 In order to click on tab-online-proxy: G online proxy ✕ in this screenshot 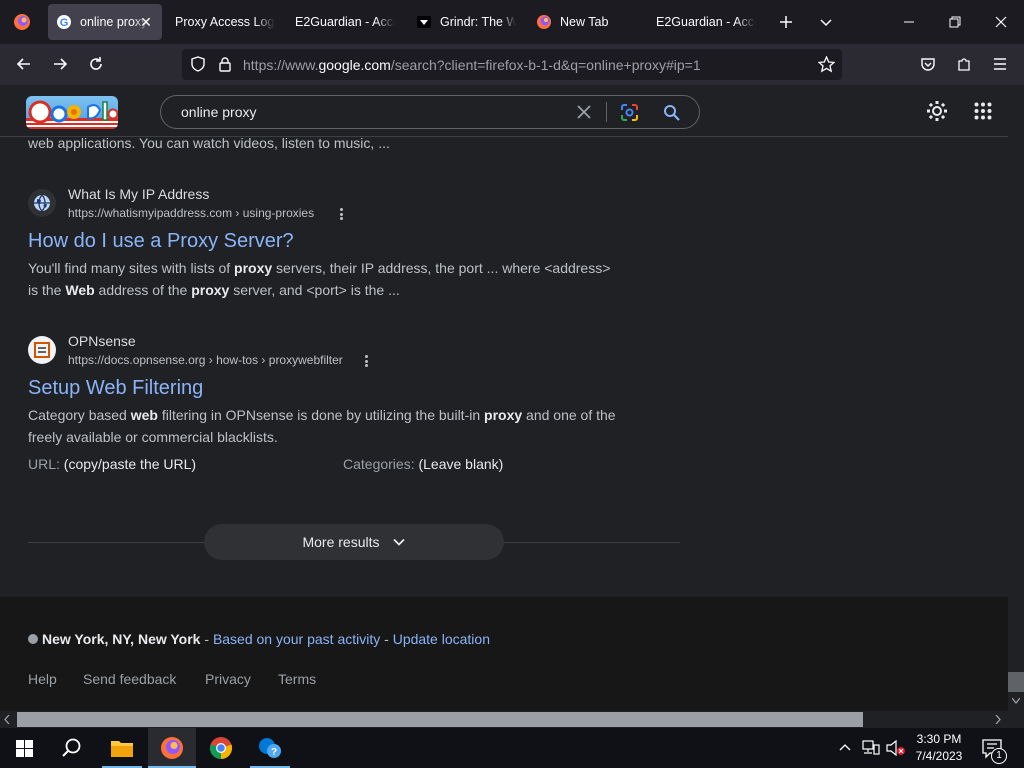, I will do `click(105, 22)`.